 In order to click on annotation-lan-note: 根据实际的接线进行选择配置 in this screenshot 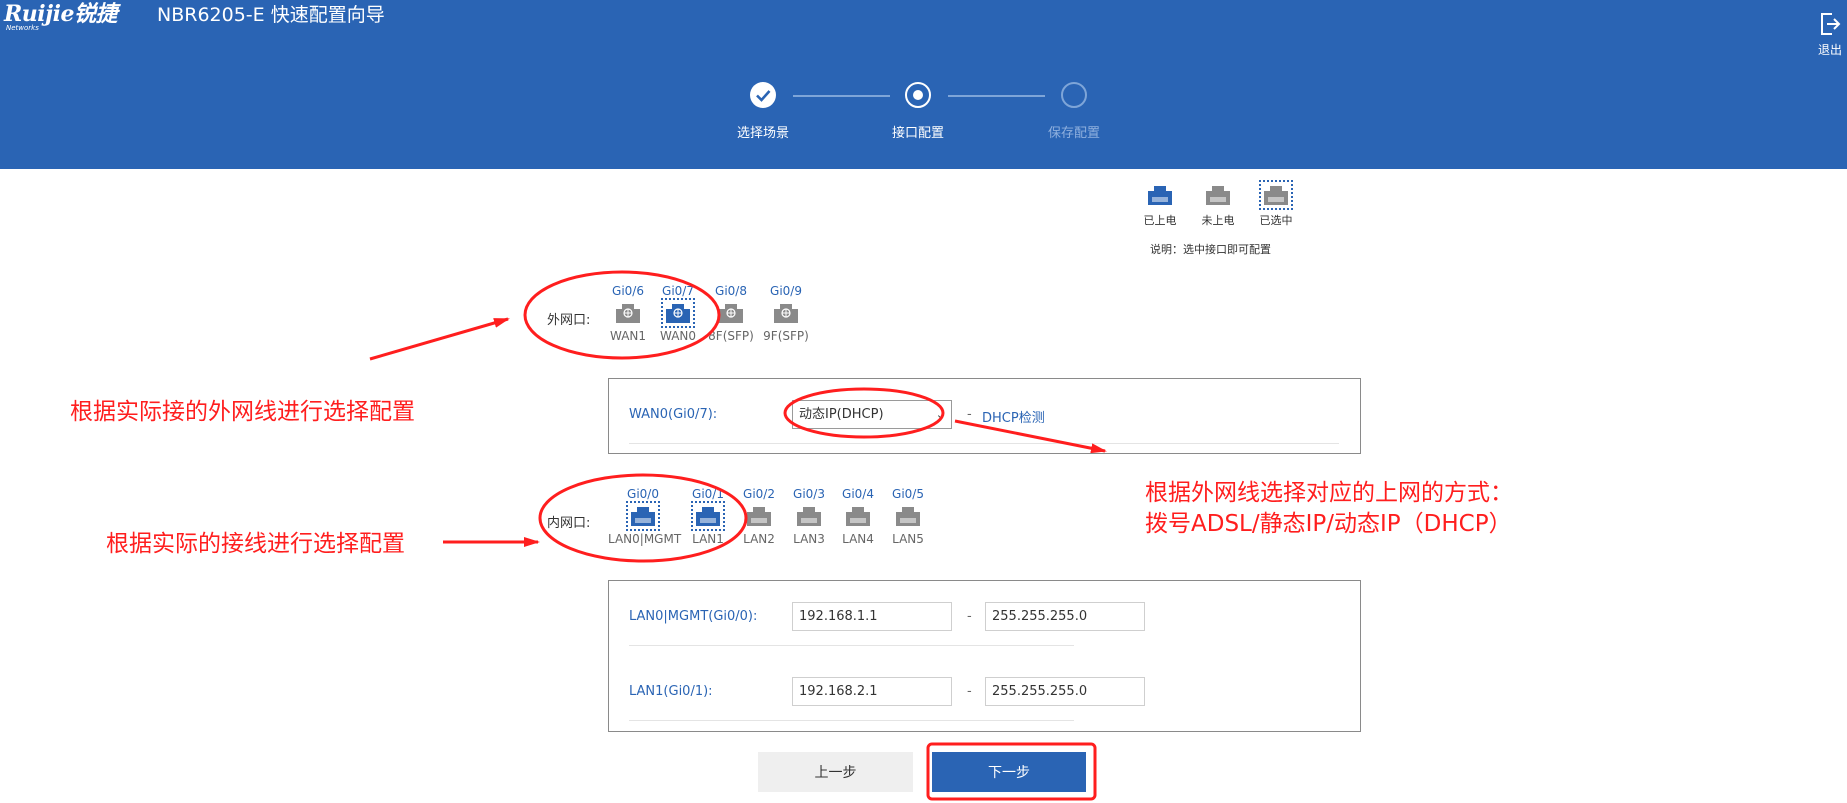, I will do `click(255, 544)`.